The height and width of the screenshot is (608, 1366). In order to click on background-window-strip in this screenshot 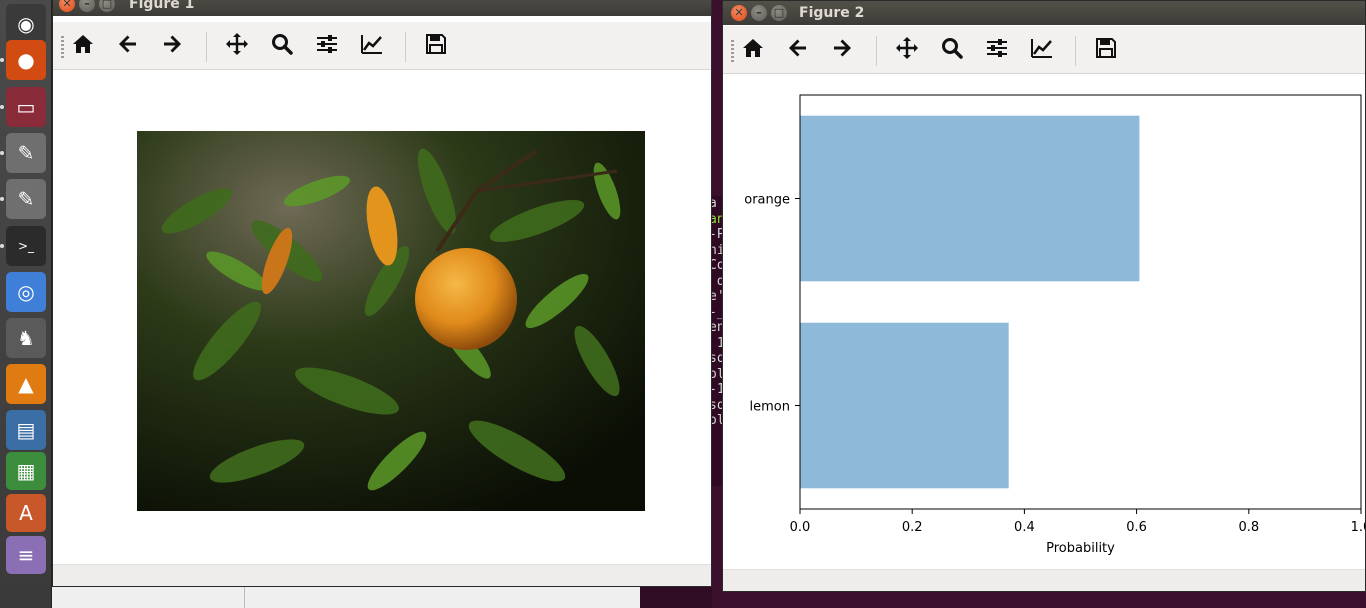, I will do `click(382, 597)`.